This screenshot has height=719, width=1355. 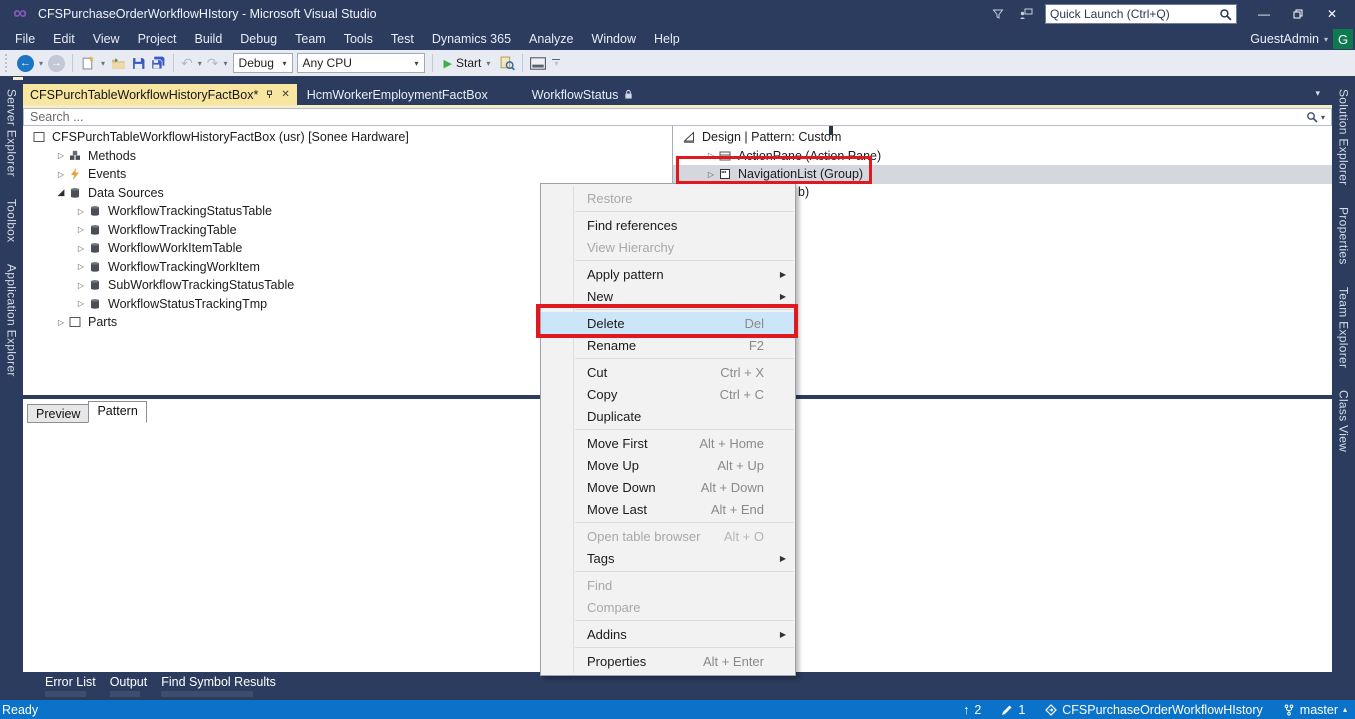 What do you see at coordinates (128, 686) in the screenshot?
I see `tab-output: Output` at bounding box center [128, 686].